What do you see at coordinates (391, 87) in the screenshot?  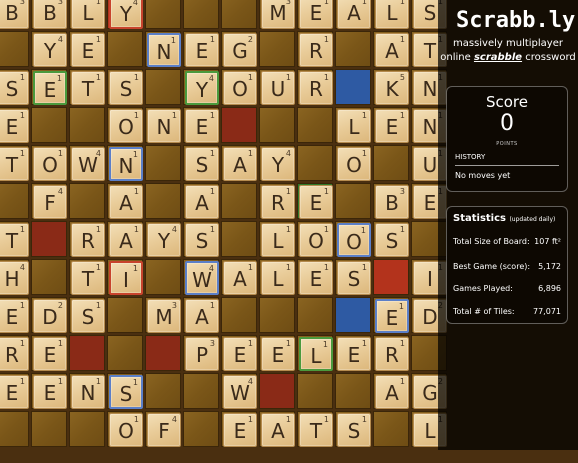 I see `board-cell: K5` at bounding box center [391, 87].